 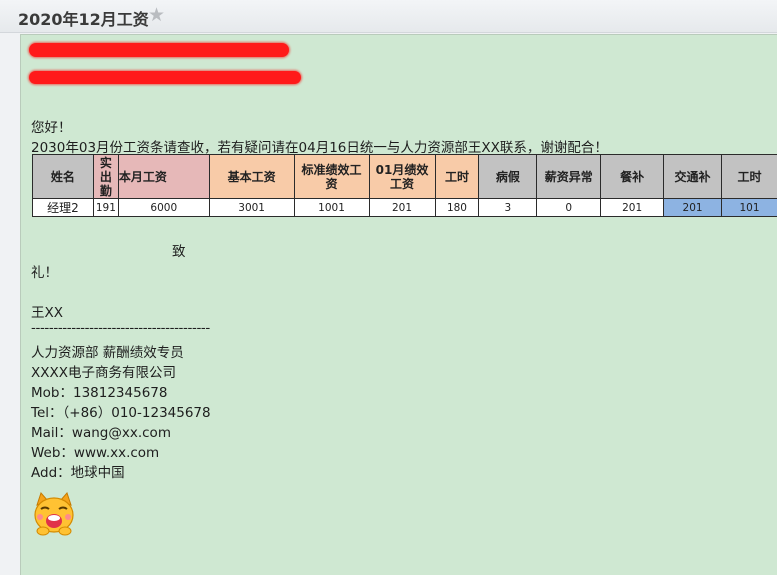 I want to click on table-header: 交通补, so click(x=693, y=177).